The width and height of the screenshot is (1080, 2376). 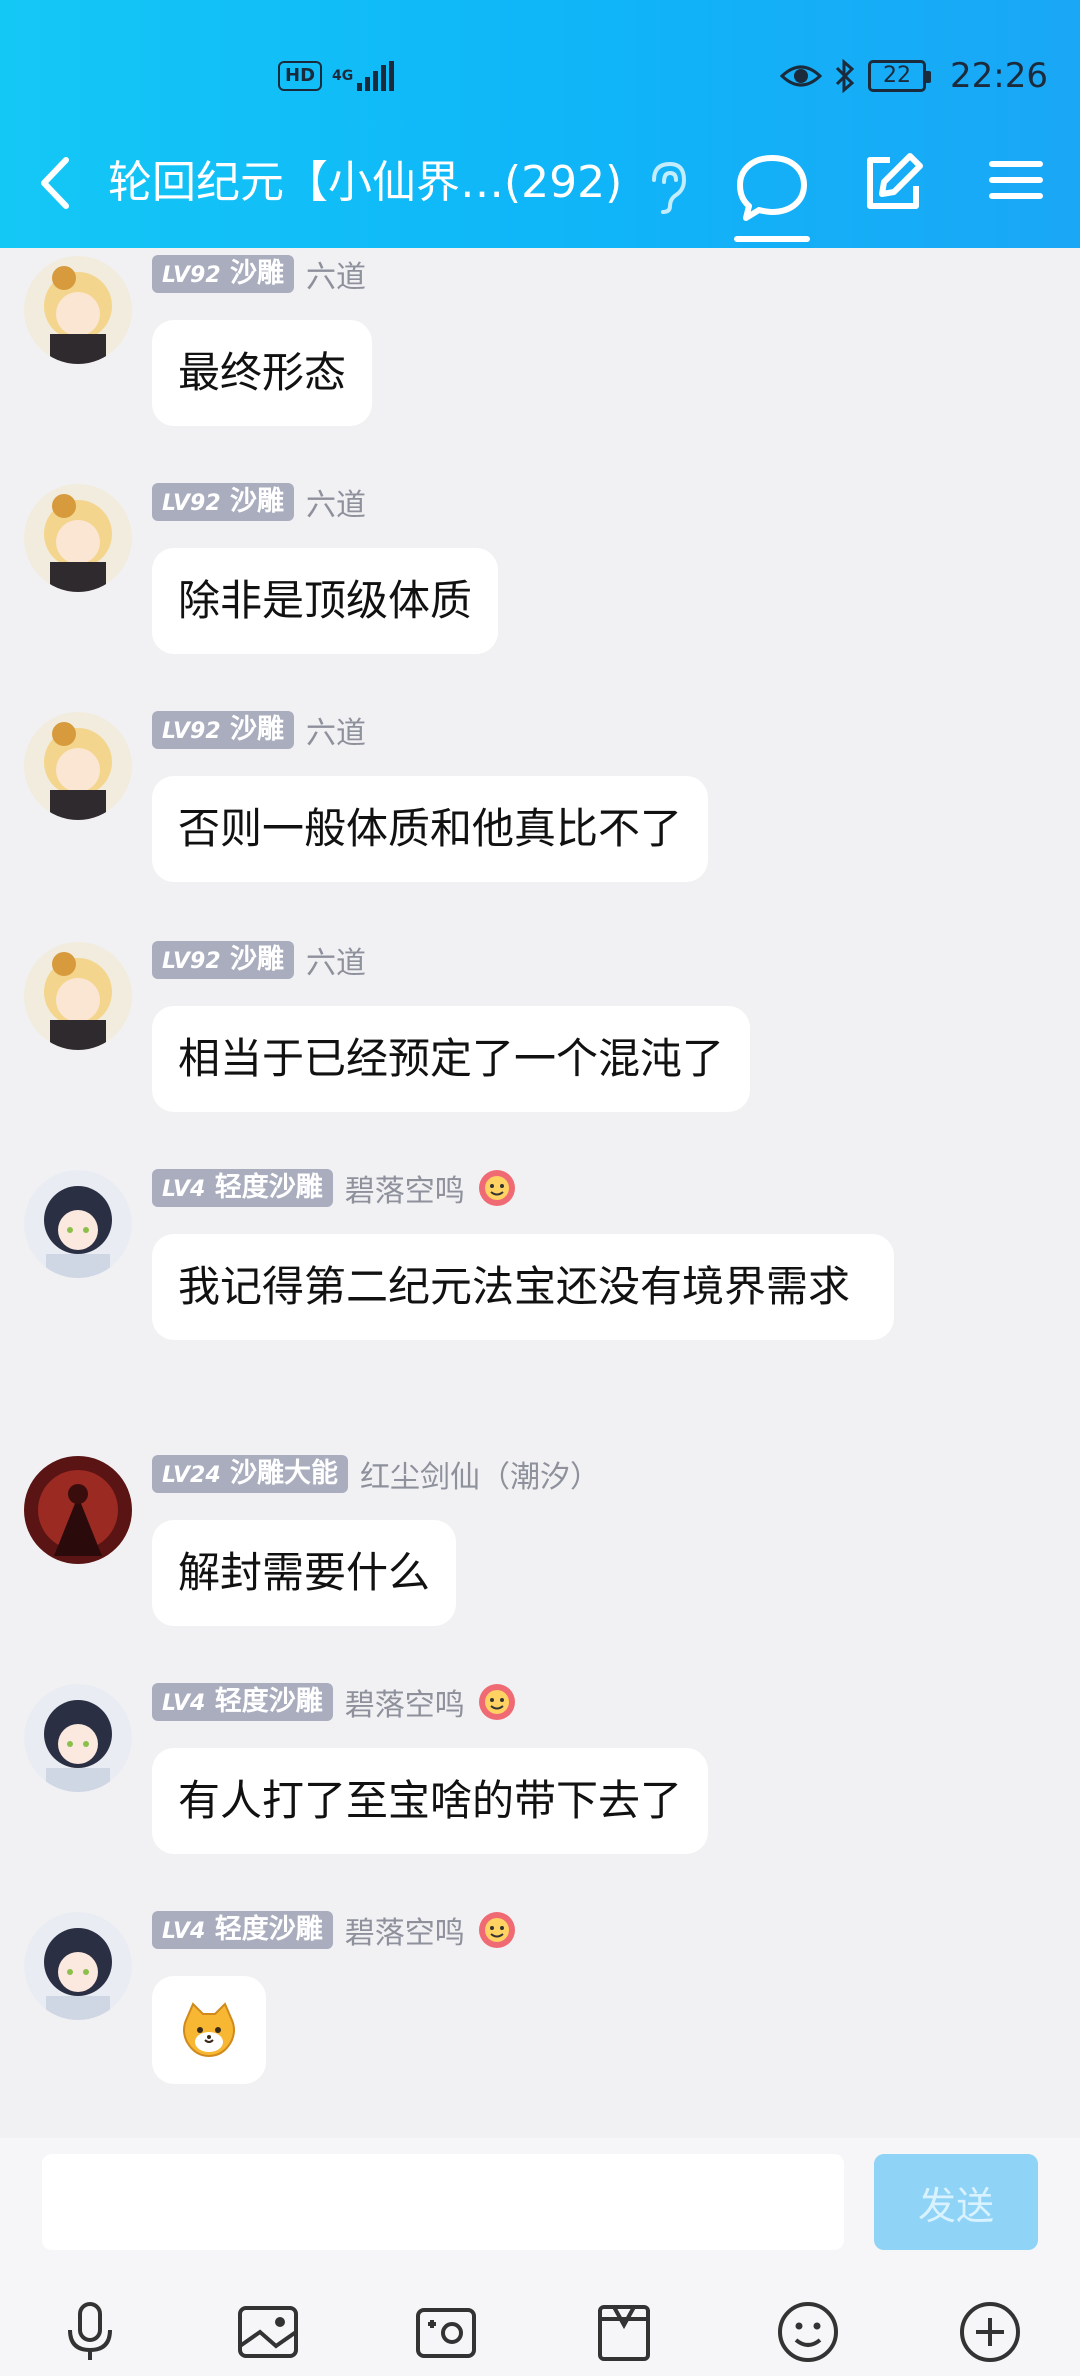 I want to click on emoji-button, so click(x=808, y=2332).